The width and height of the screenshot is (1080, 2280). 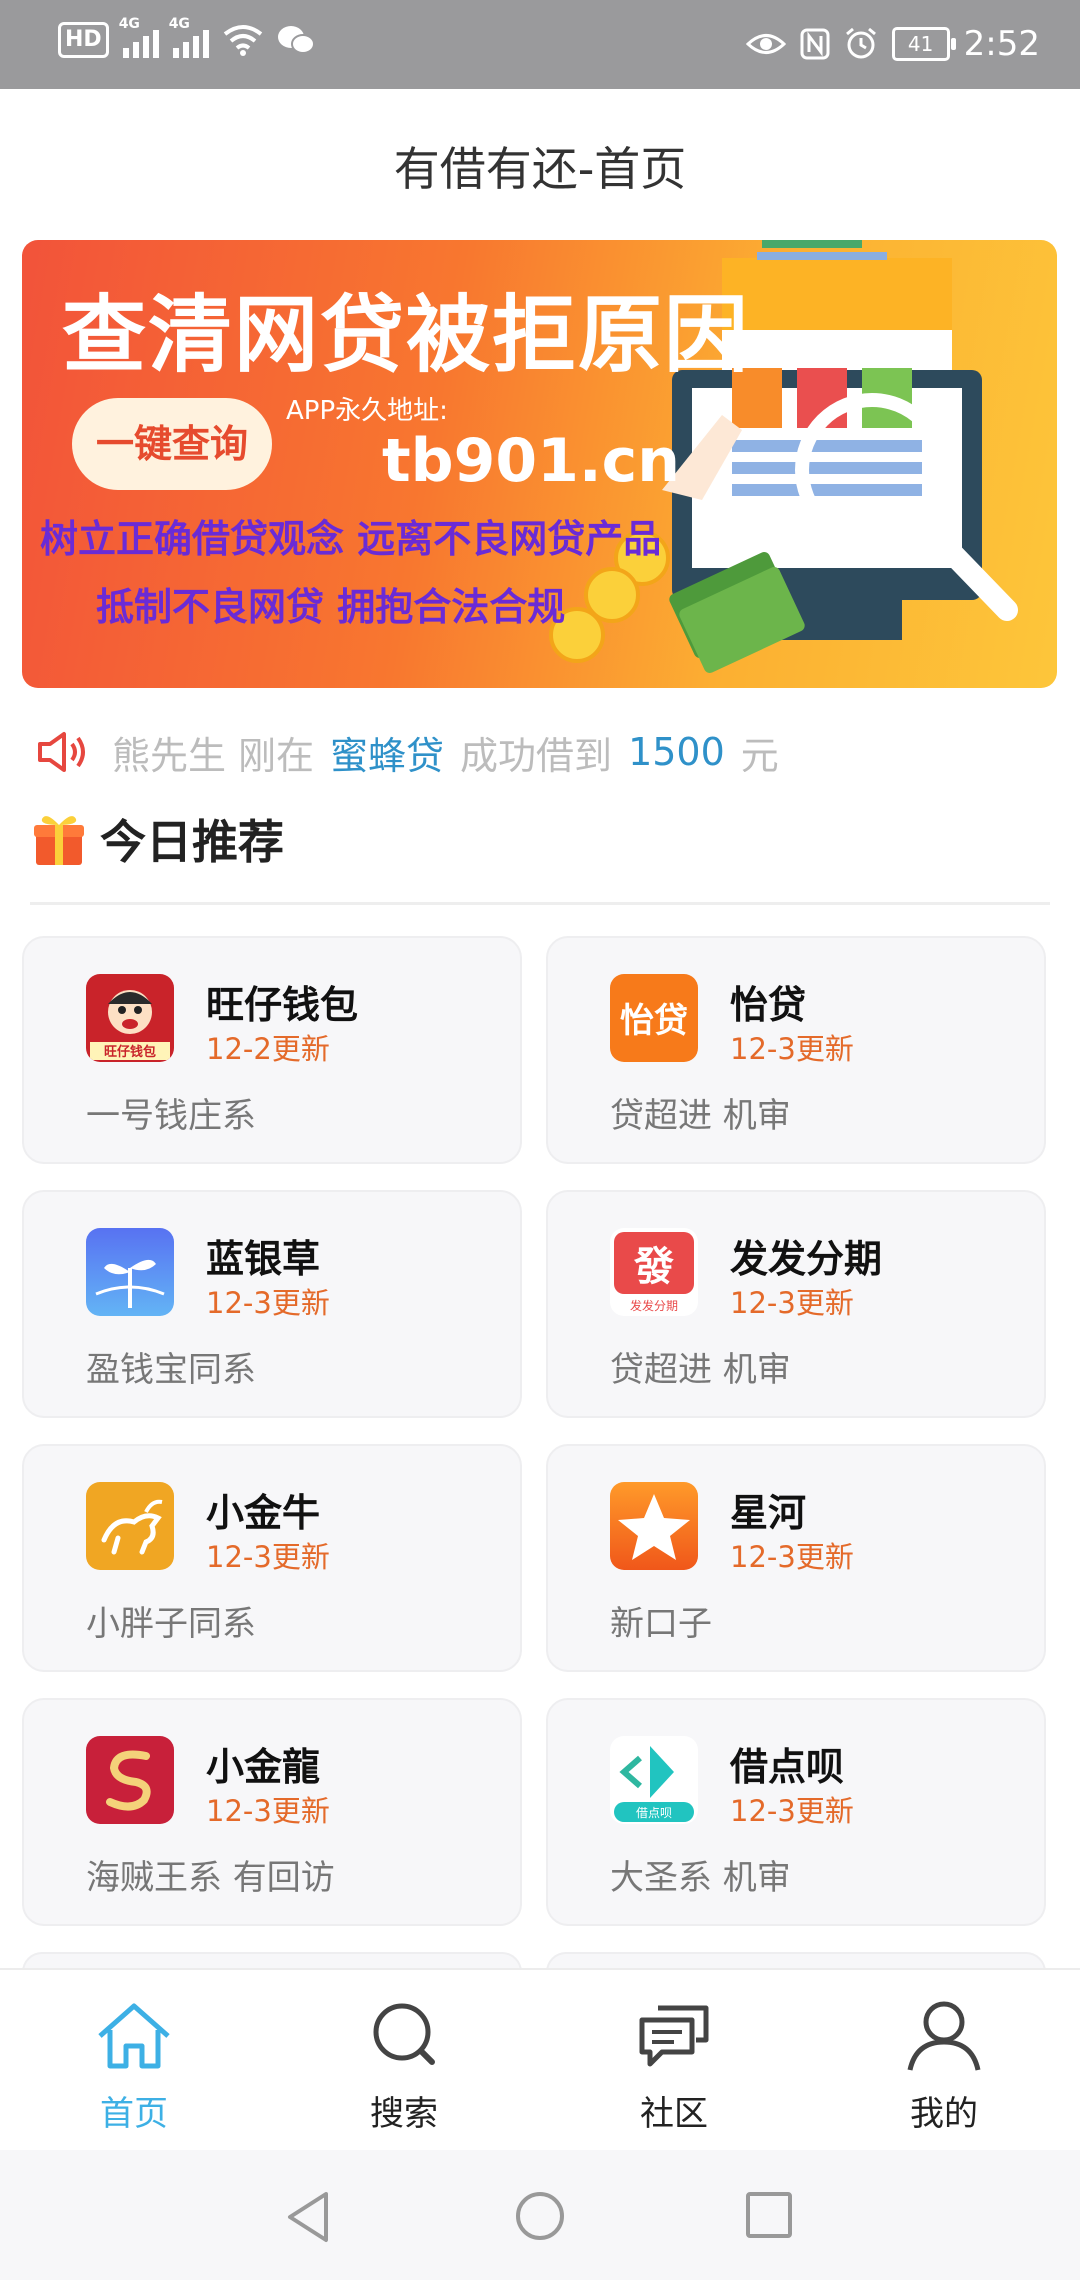 I want to click on loan-card: 借点呗 借点呗 12-3更新 大圣系 机审, so click(x=796, y=1812).